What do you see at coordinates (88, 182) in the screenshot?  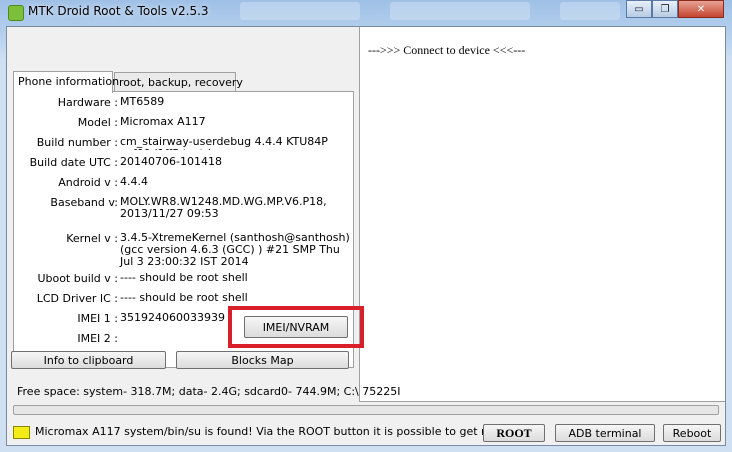 I see `info-label: Android v :` at bounding box center [88, 182].